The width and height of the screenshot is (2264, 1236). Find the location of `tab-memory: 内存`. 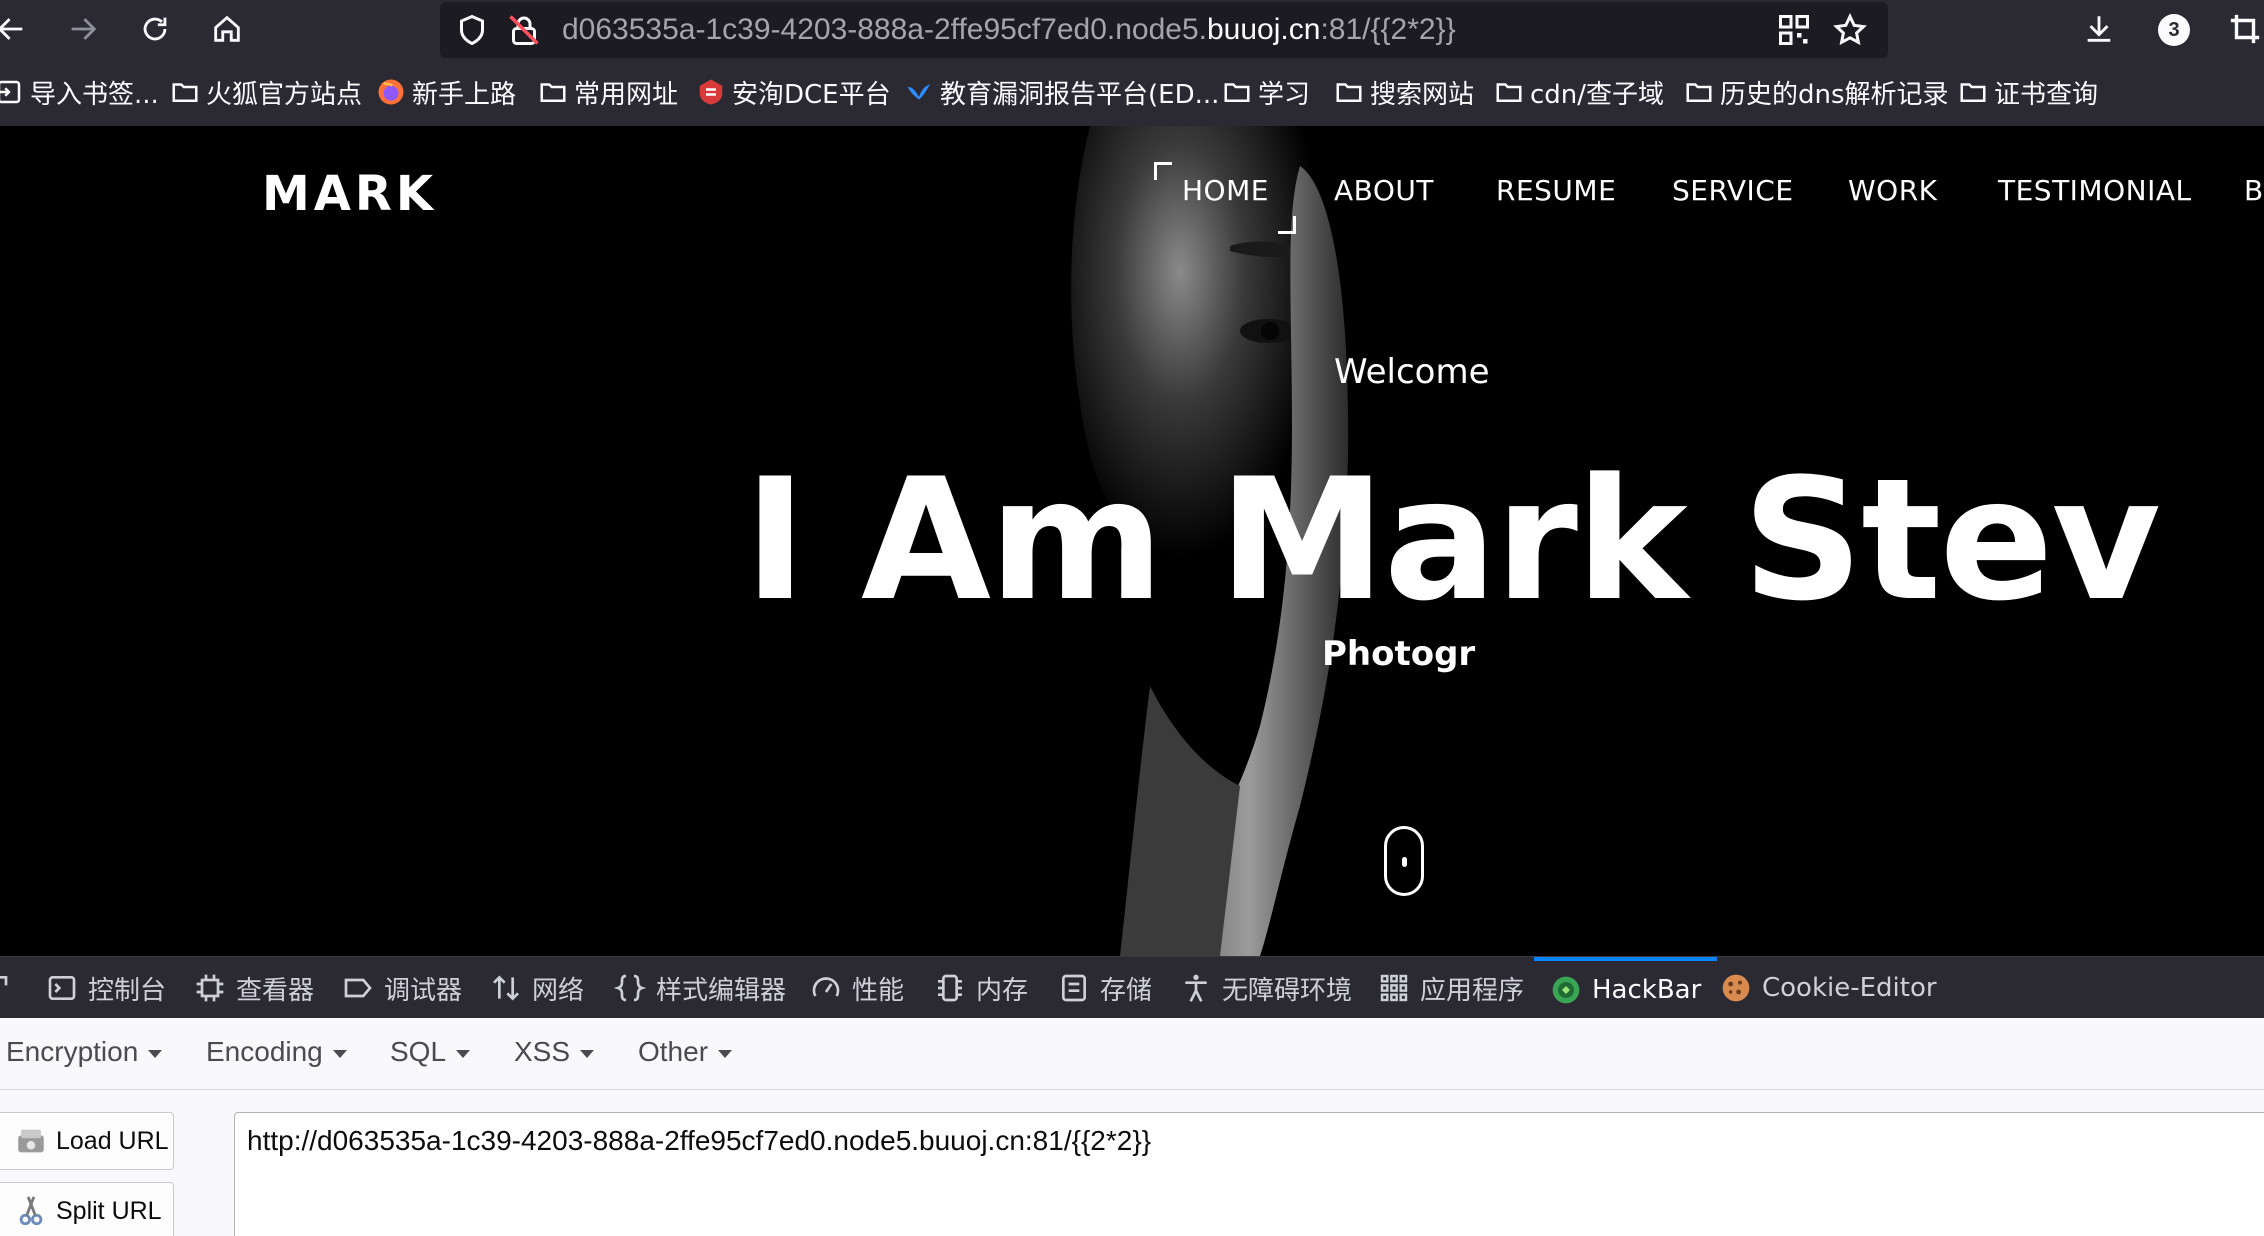

tab-memory: 内存 is located at coordinates (981, 988).